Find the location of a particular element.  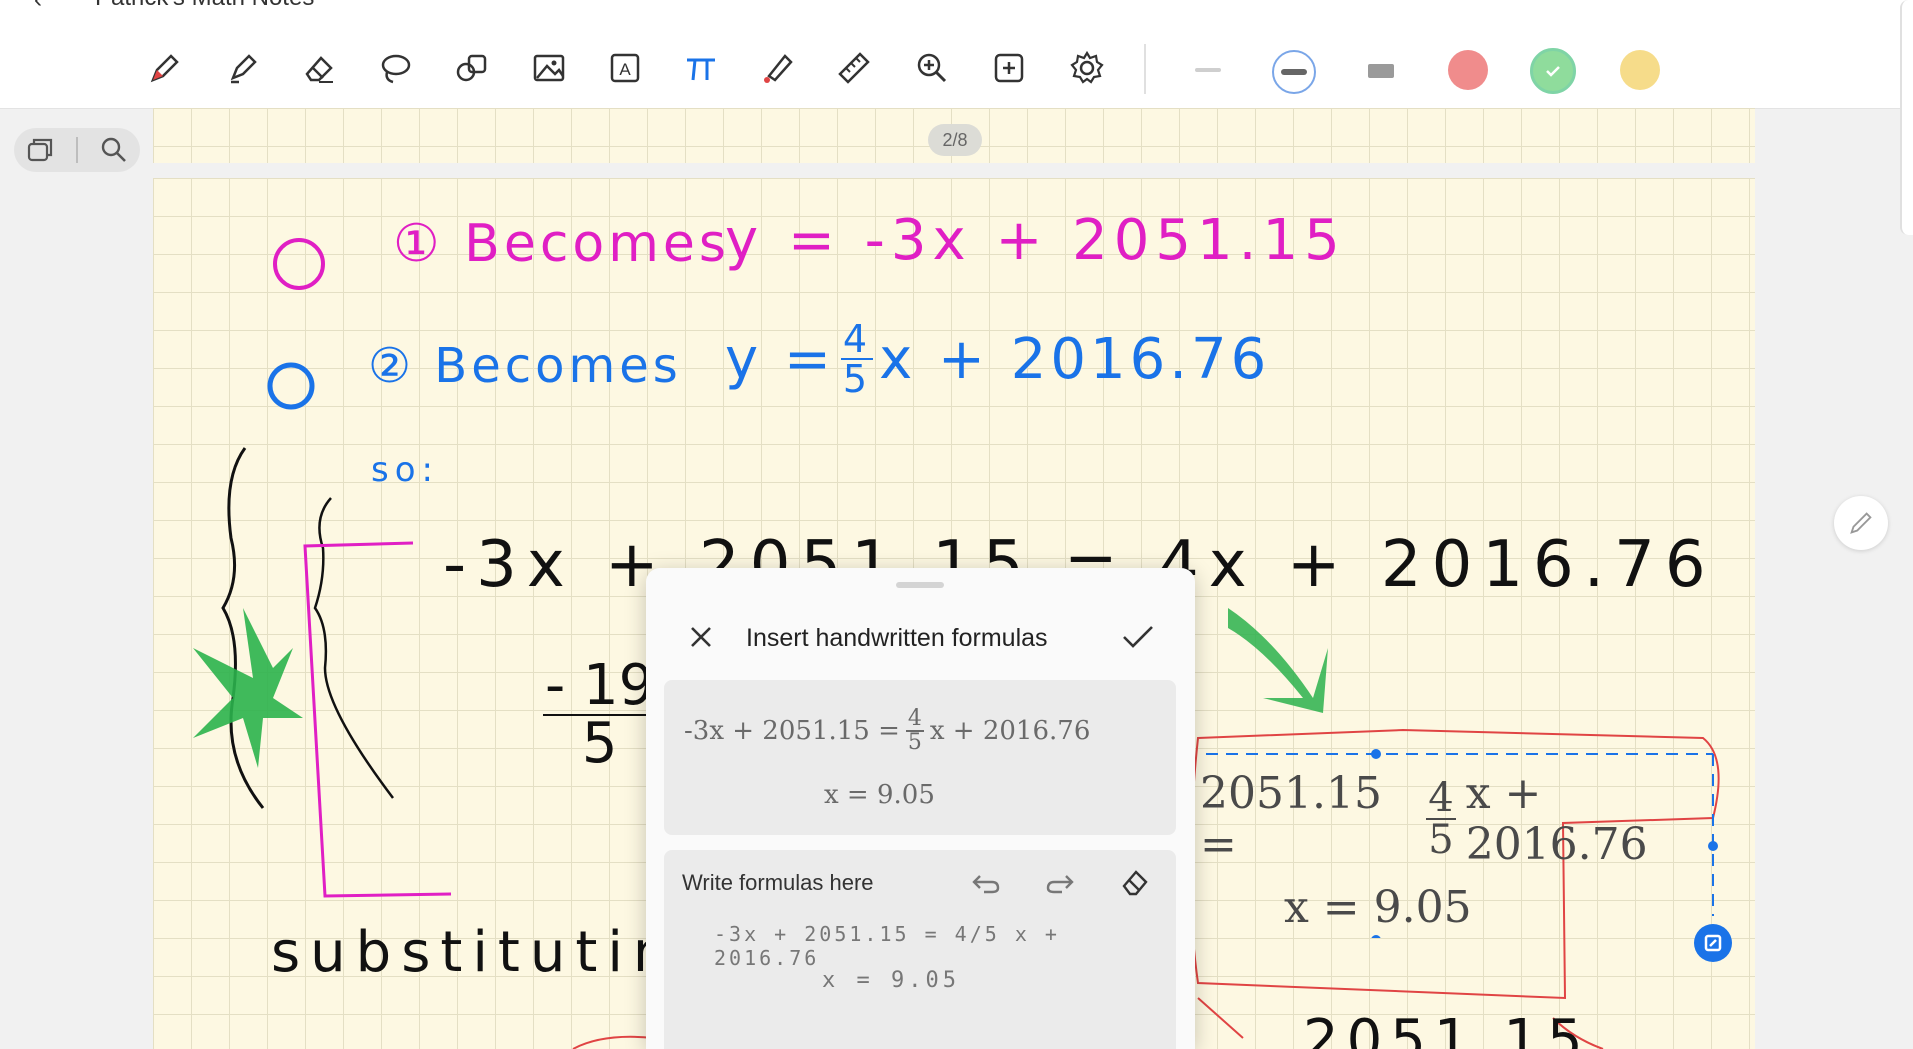

resize-icon is located at coordinates (1713, 943).